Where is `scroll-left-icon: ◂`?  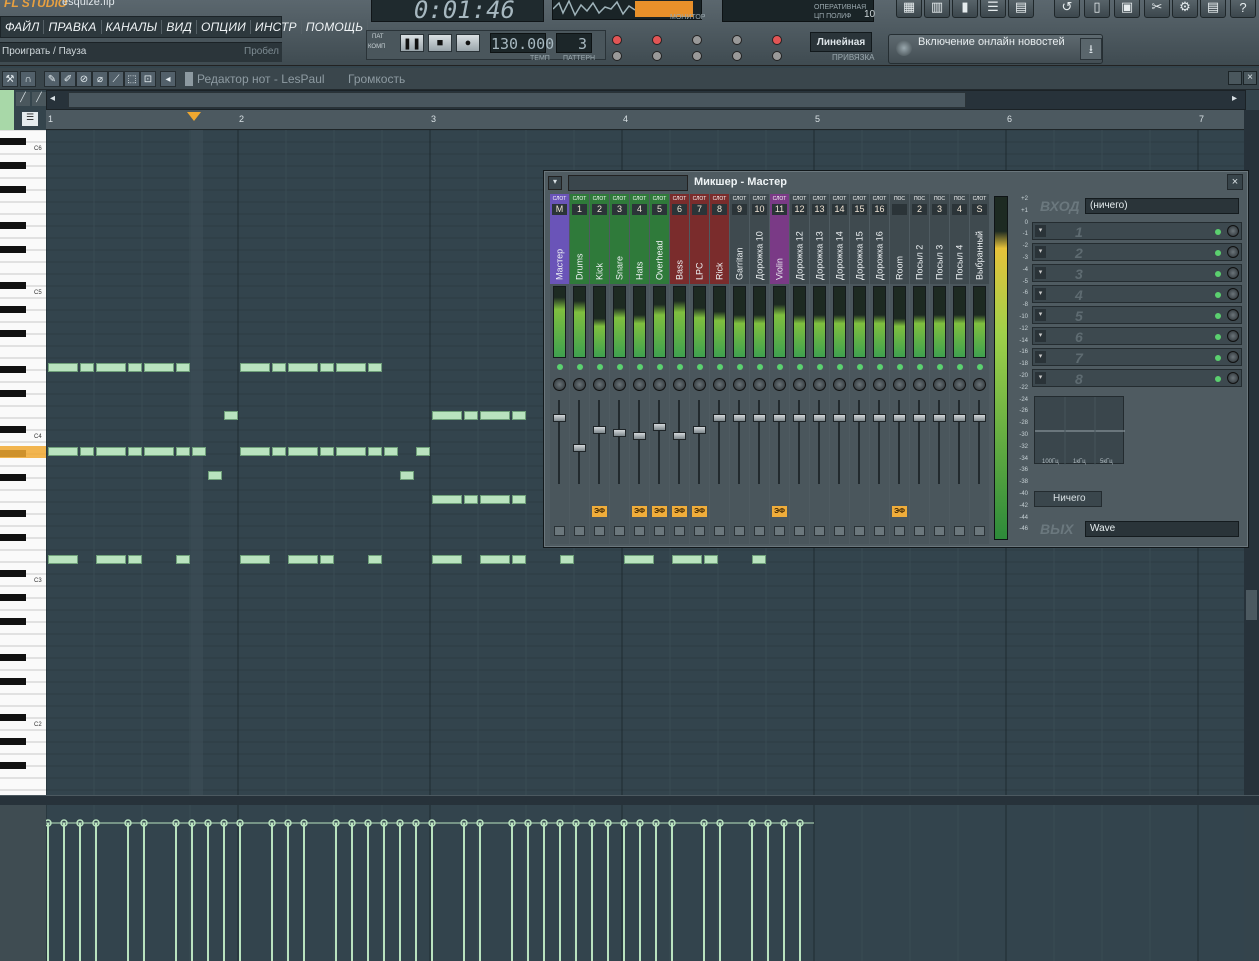 scroll-left-icon: ◂ is located at coordinates (52, 98).